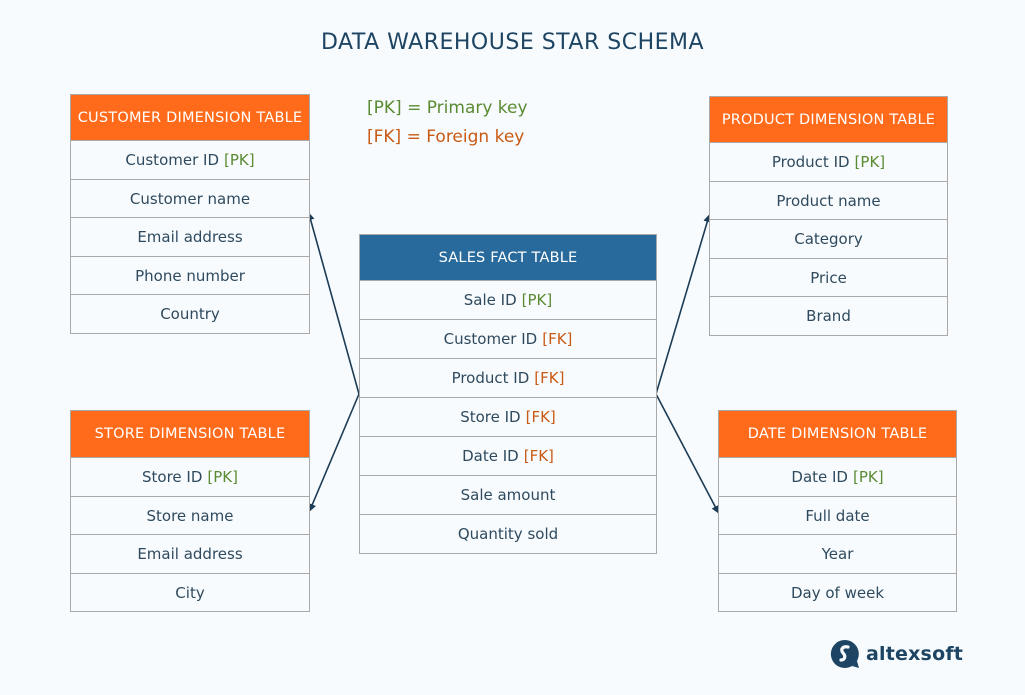  Describe the element at coordinates (508, 299) in the screenshot. I see `table-row: Sale ID [PK]` at that location.